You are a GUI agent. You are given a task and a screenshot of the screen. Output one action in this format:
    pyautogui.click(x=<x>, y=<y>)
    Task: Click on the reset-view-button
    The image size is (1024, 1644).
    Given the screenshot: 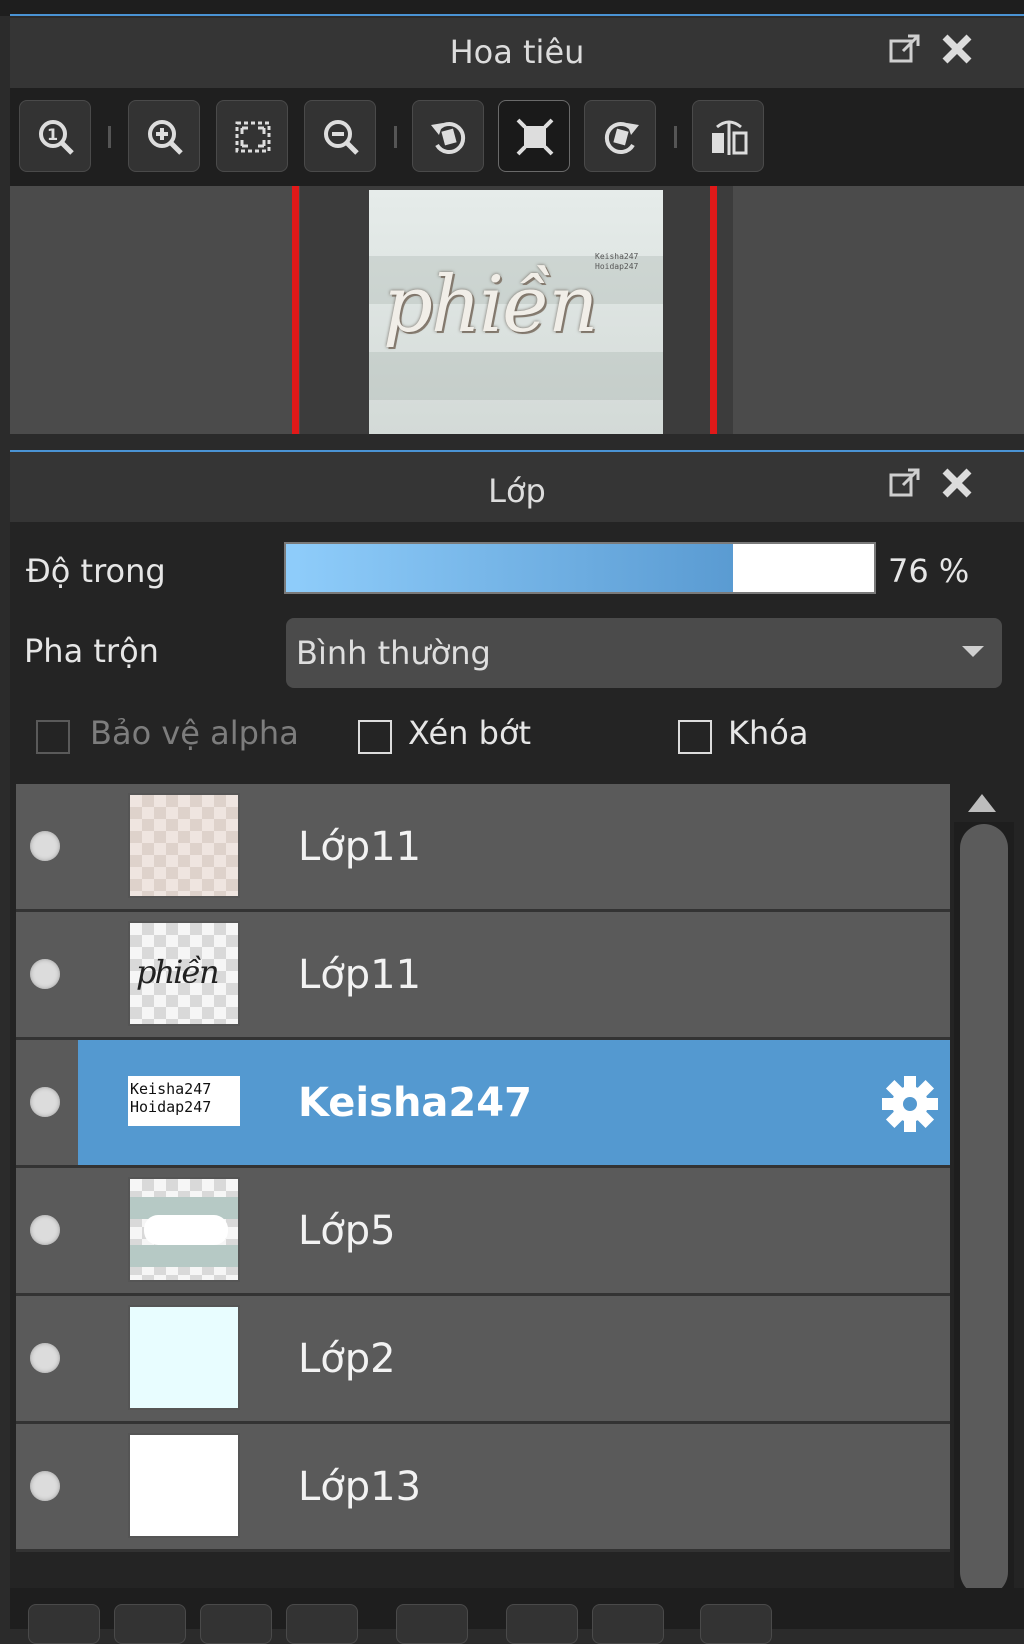 What is the action you would take?
    pyautogui.click(x=534, y=136)
    